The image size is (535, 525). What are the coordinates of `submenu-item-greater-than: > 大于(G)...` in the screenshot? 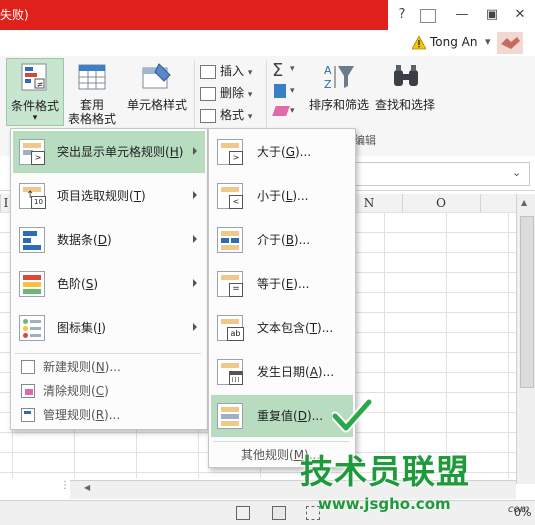 It's located at (282, 152).